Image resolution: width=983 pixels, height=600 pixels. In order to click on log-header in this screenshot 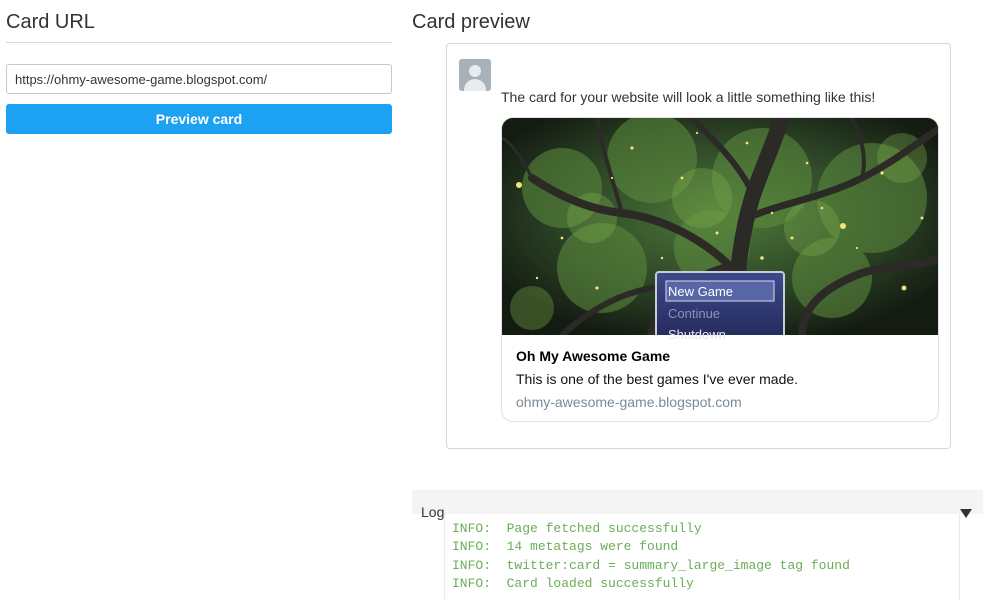, I will do `click(697, 502)`.